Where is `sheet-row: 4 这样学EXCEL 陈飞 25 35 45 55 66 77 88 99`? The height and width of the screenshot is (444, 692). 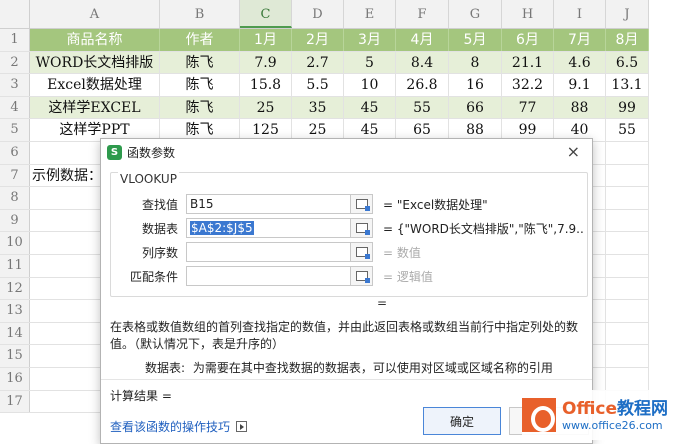
sheet-row: 4 这样学EXCEL 陈飞 25 35 45 55 66 77 88 99 is located at coordinates (324, 108).